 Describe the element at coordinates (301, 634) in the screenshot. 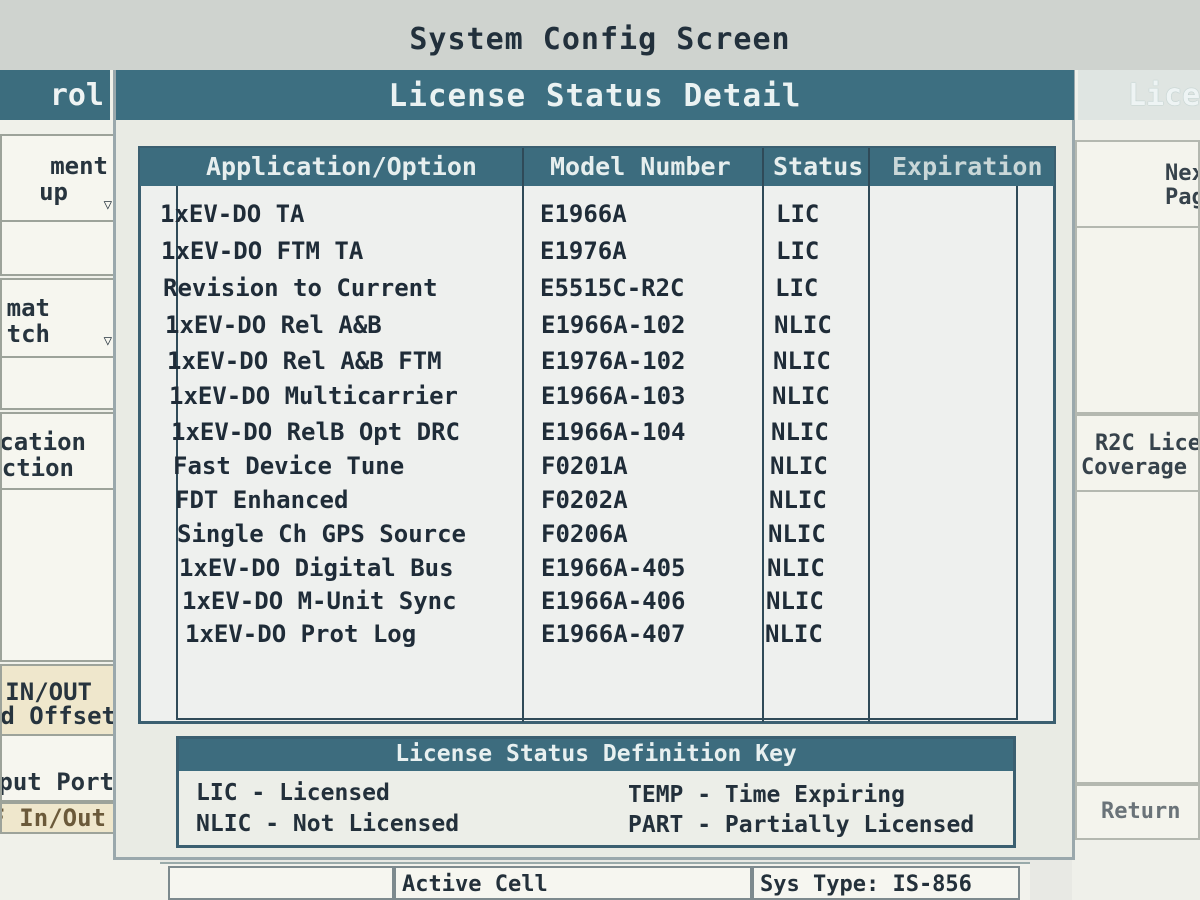

I see `row-application: 1xEV-DO Prot Log` at that location.